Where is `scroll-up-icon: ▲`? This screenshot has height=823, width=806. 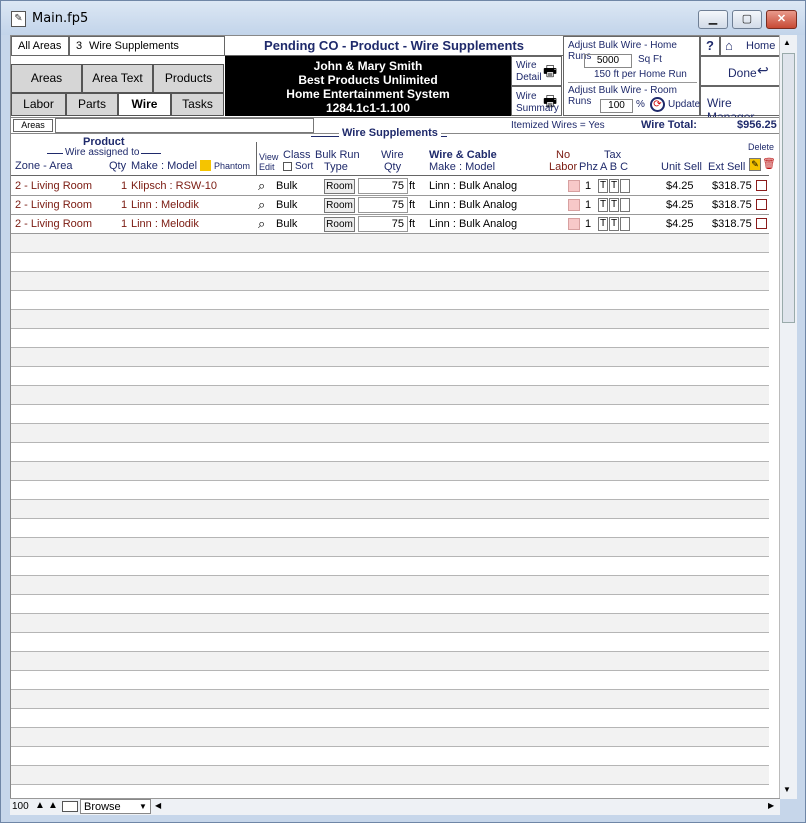 scroll-up-icon: ▲ is located at coordinates (787, 42).